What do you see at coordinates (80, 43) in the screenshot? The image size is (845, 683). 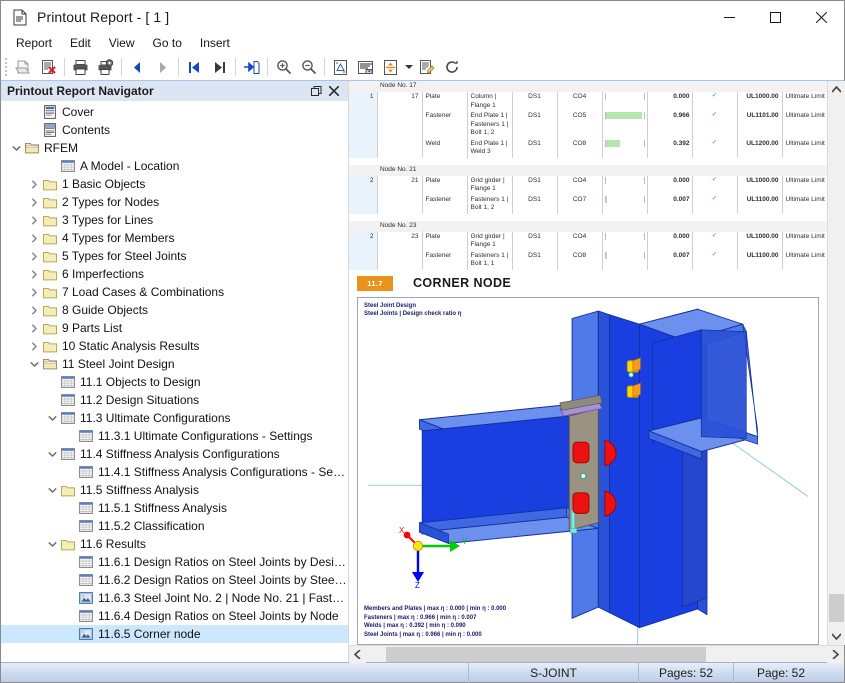 I see `menu-edit: Edit` at bounding box center [80, 43].